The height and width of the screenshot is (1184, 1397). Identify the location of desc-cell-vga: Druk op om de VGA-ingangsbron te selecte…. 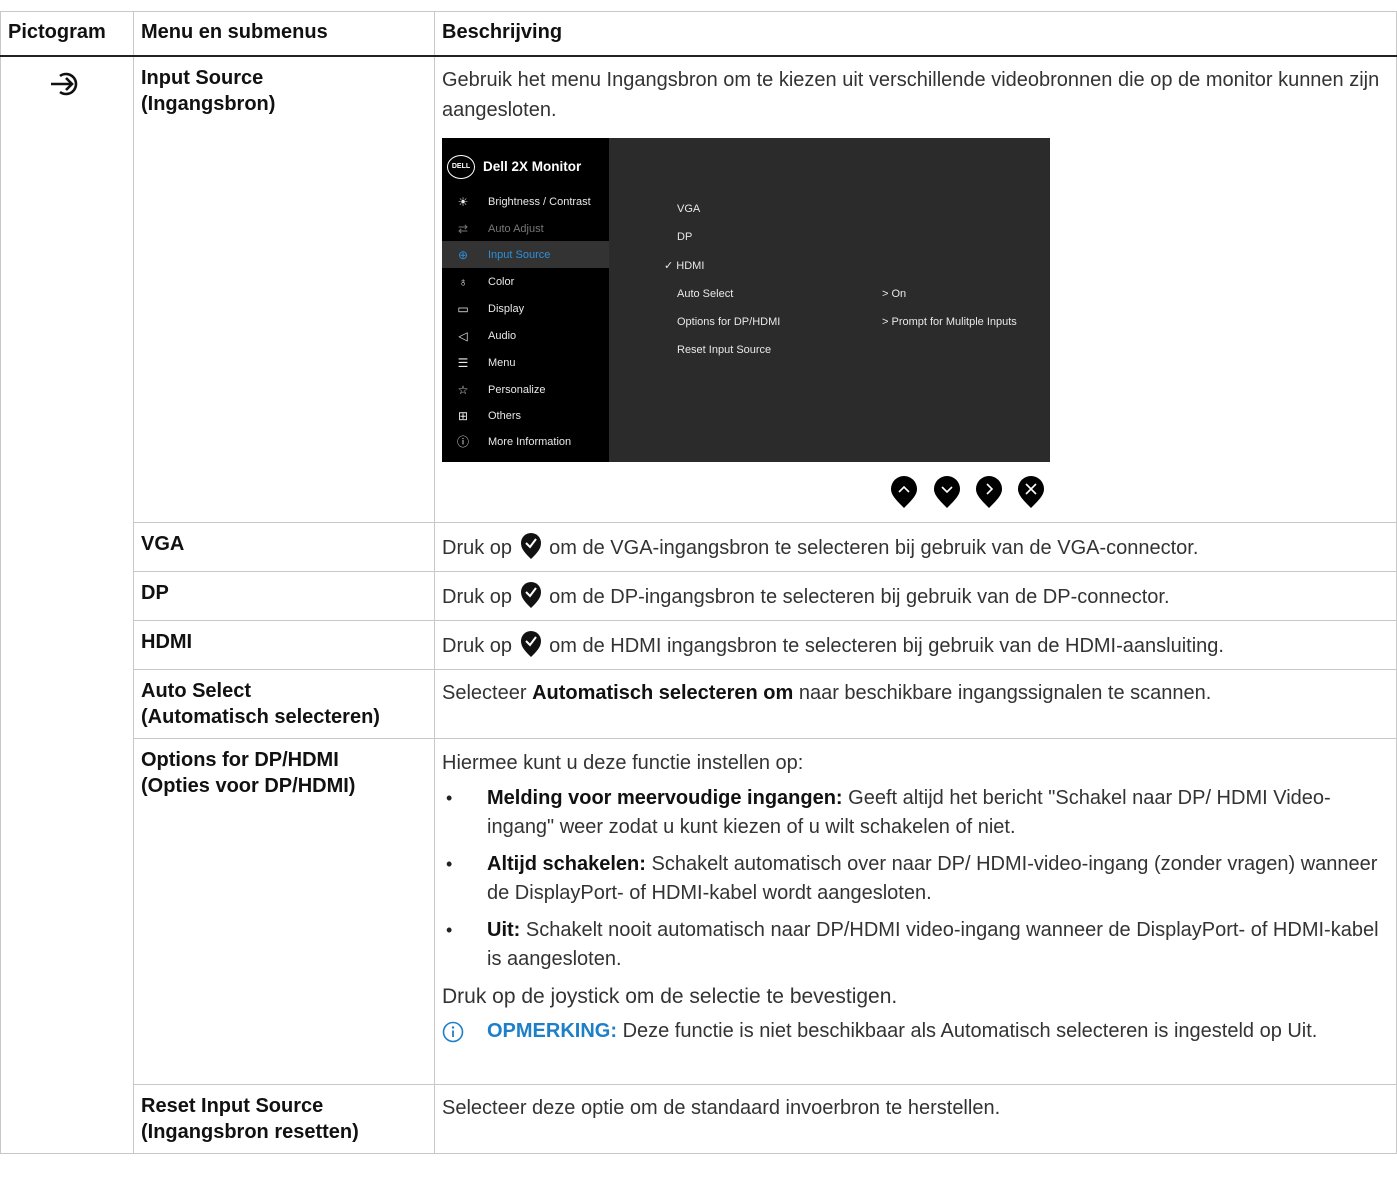
(915, 547).